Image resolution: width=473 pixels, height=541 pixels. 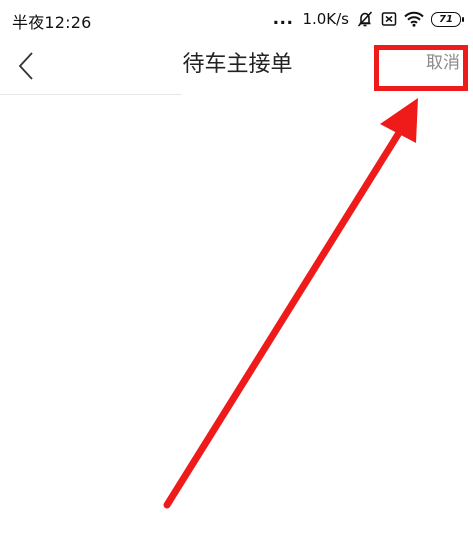 What do you see at coordinates (421, 68) in the screenshot?
I see `highlight-box` at bounding box center [421, 68].